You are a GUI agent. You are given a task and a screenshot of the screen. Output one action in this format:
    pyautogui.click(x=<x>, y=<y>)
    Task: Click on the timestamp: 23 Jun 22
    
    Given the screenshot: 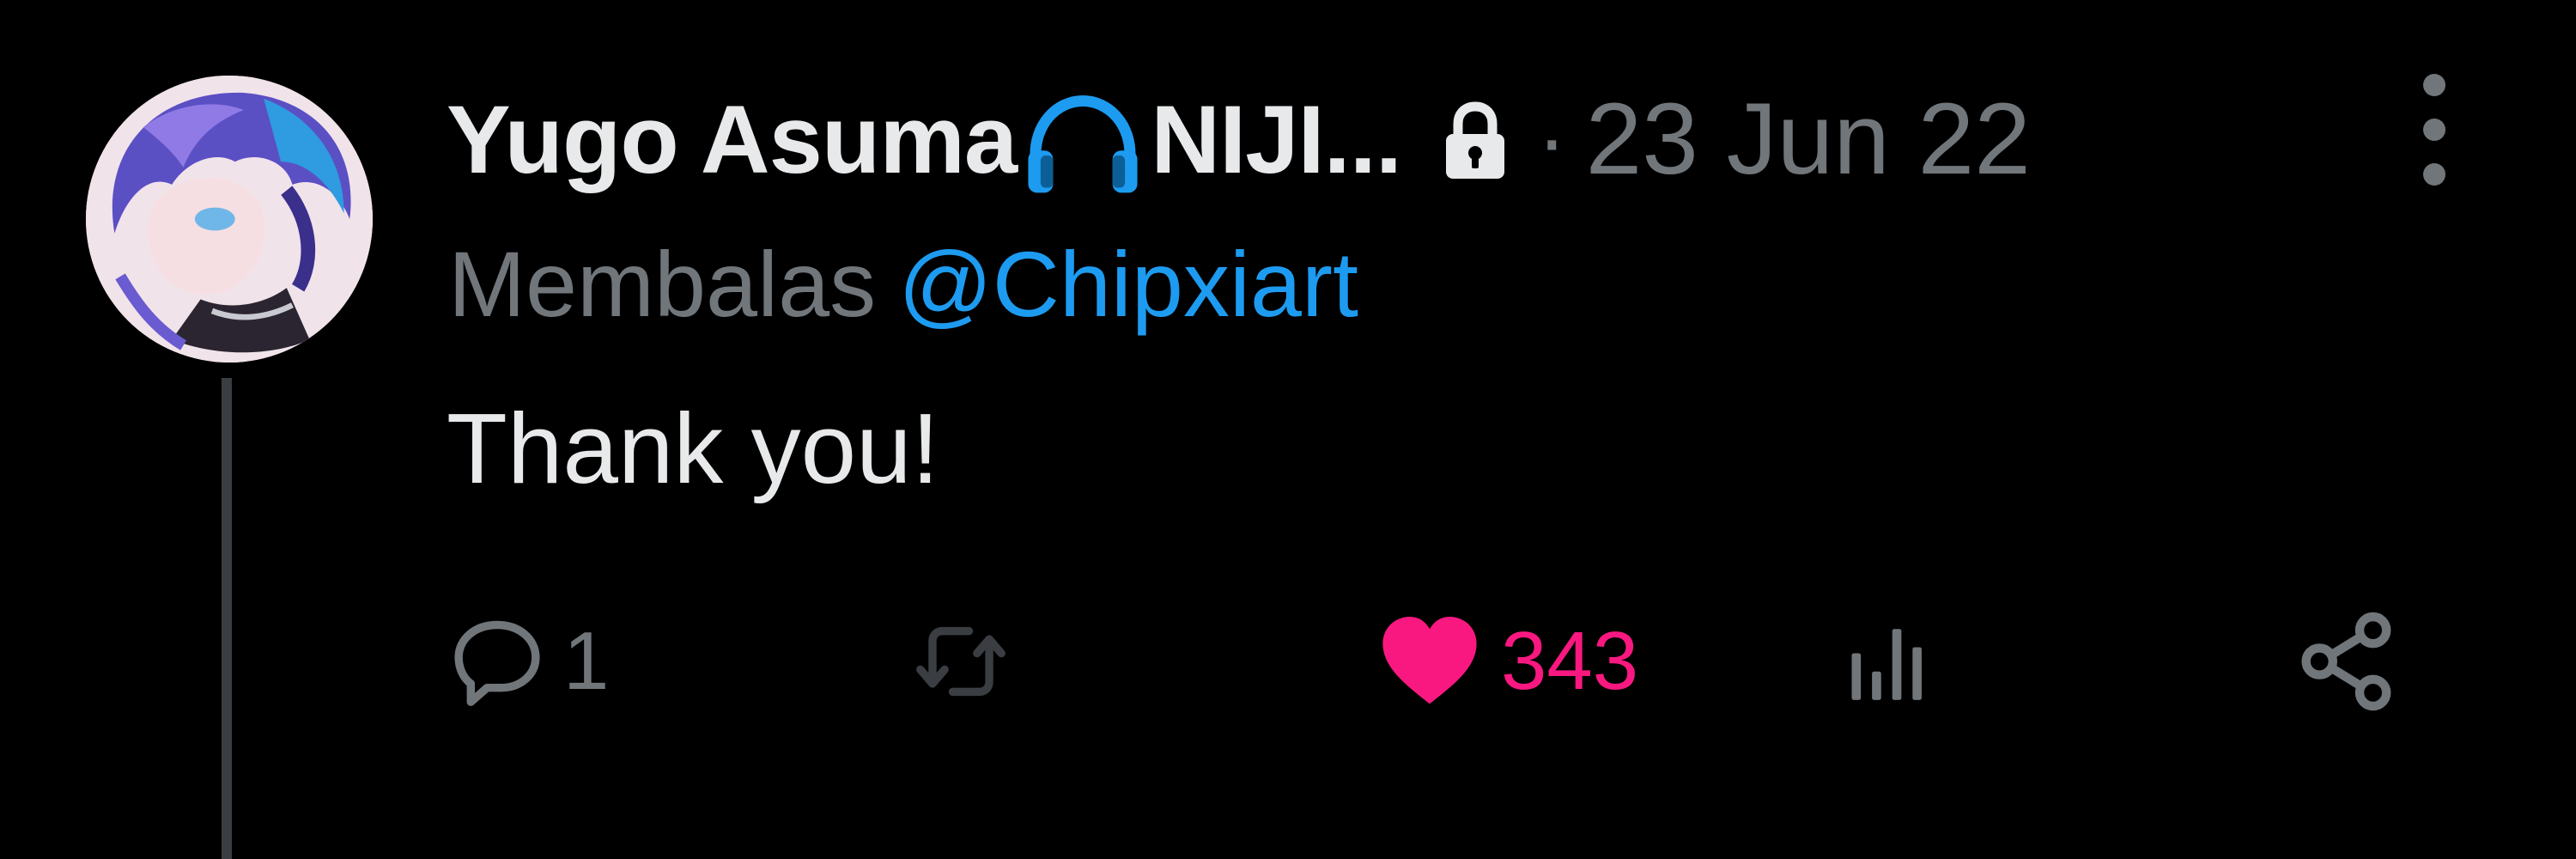 What is the action you would take?
    pyautogui.click(x=1808, y=139)
    